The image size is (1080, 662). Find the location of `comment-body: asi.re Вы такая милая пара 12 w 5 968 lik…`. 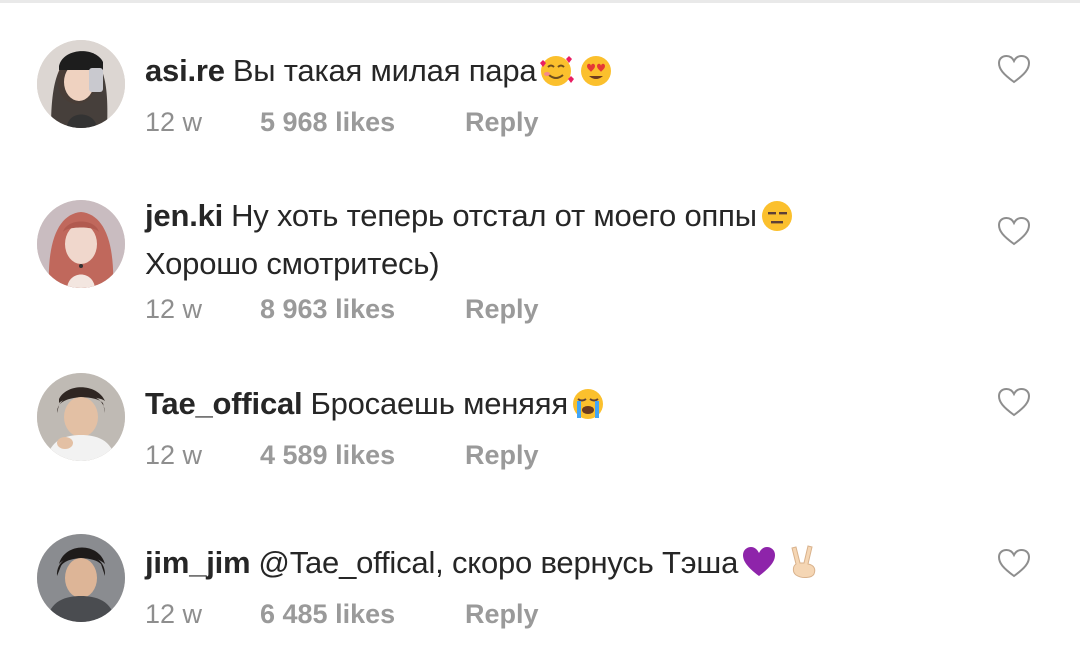

comment-body: asi.re Вы такая милая пара 12 w 5 968 lik… is located at coordinates (555, 95).